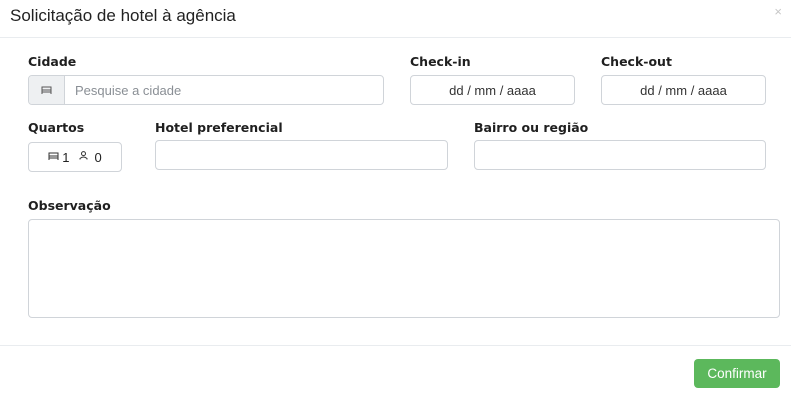 The width and height of the screenshot is (791, 401). I want to click on rooms-guests-selector: 1 0, so click(75, 157).